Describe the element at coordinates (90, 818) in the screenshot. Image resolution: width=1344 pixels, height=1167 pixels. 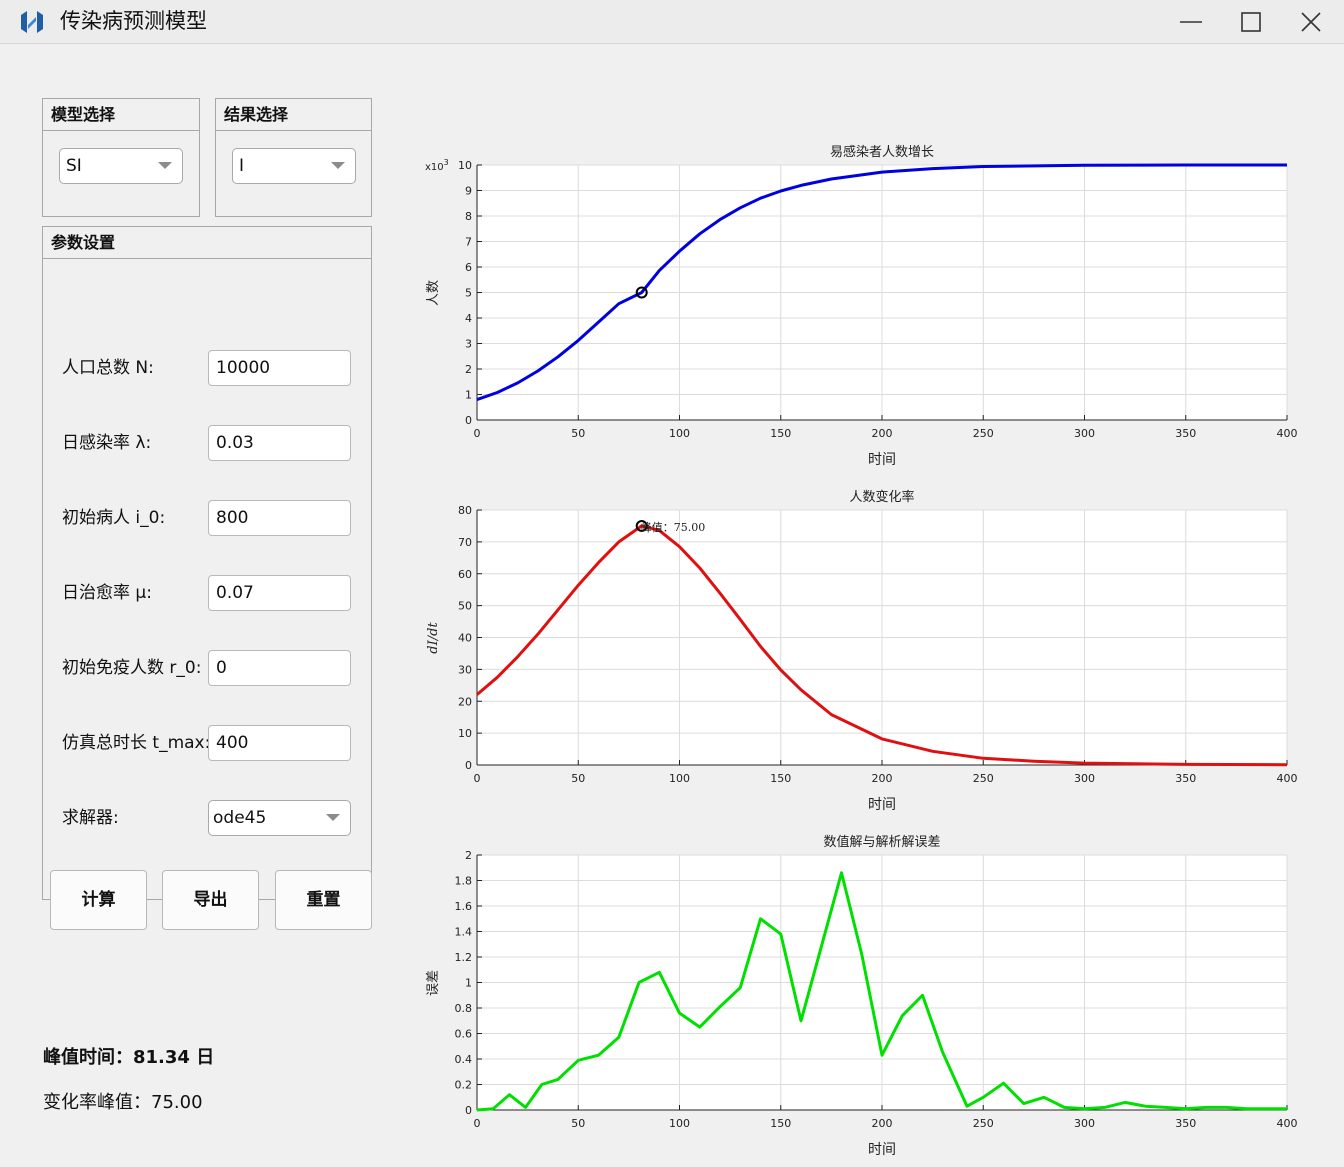
I see `param-label-solver: 求解器:` at that location.